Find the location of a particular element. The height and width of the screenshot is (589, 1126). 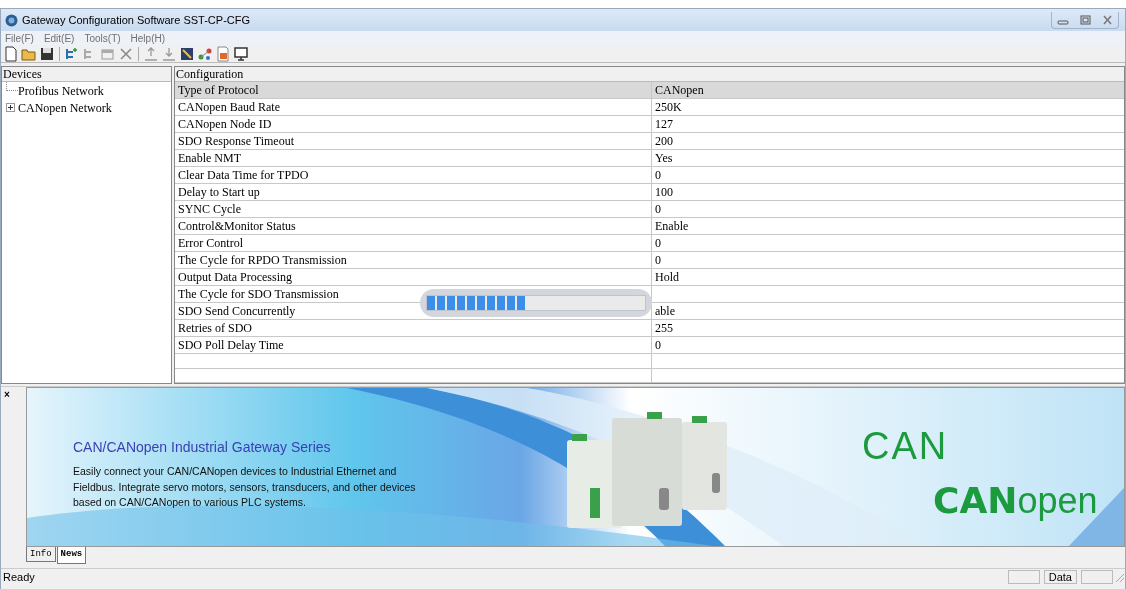

menu-item: File(F) is located at coordinates (19, 38).